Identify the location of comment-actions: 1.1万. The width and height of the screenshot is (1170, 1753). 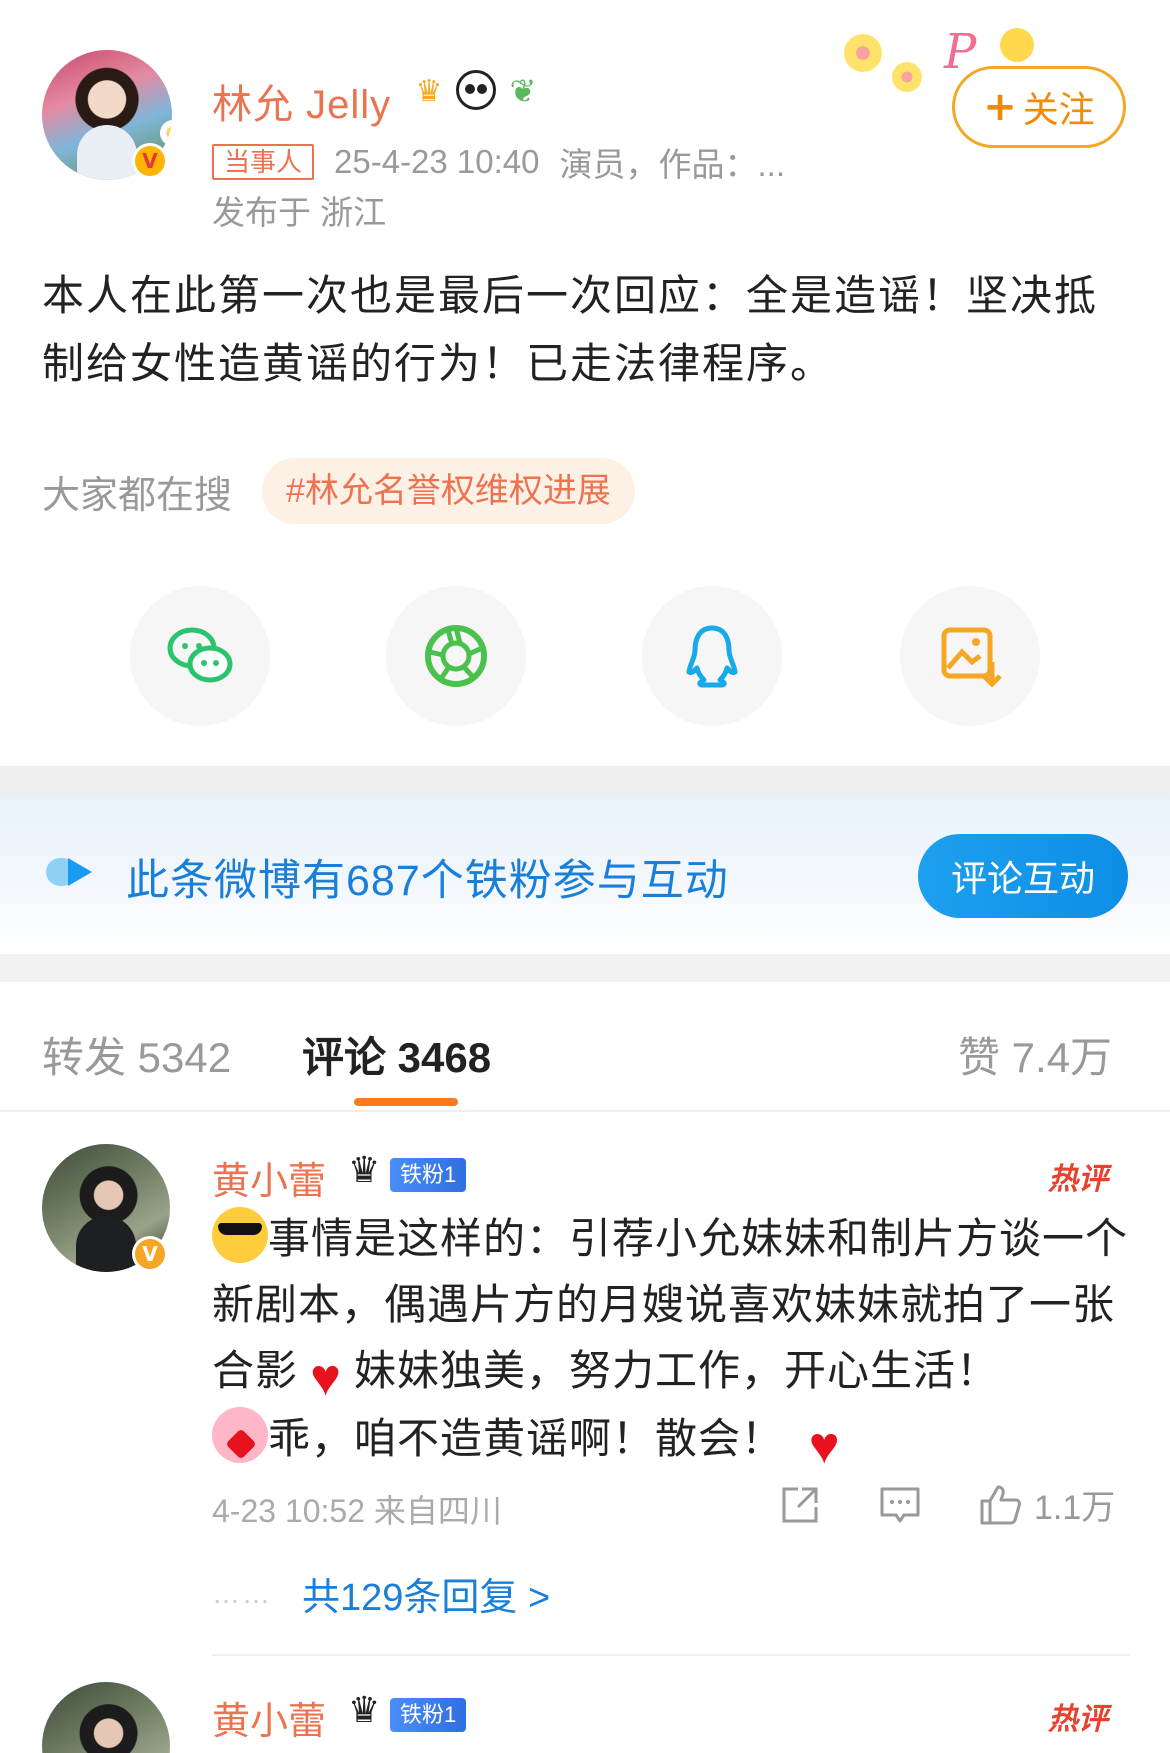
(942, 1504).